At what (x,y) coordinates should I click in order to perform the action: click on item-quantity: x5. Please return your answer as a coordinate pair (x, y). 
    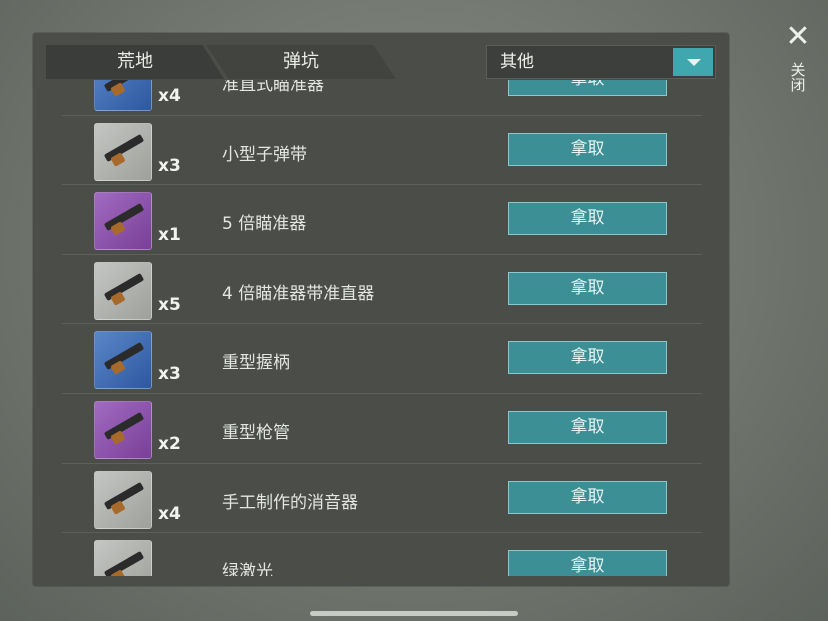
    Looking at the image, I should click on (169, 304).